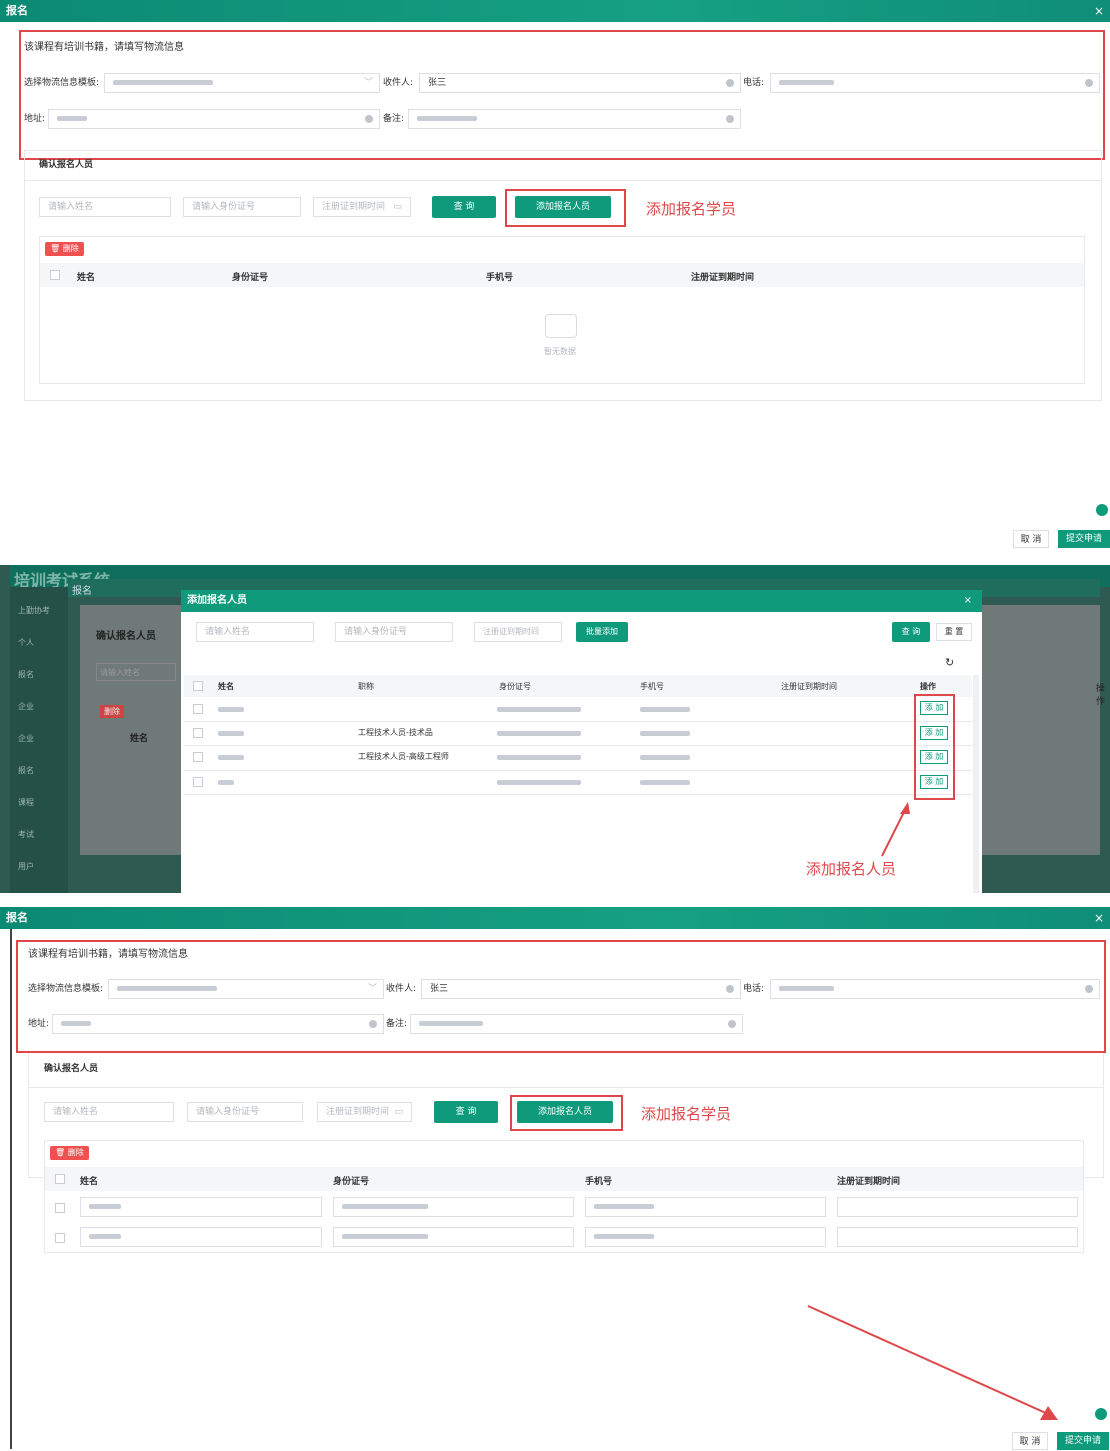  I want to click on add-query-button: 查 询, so click(911, 632).